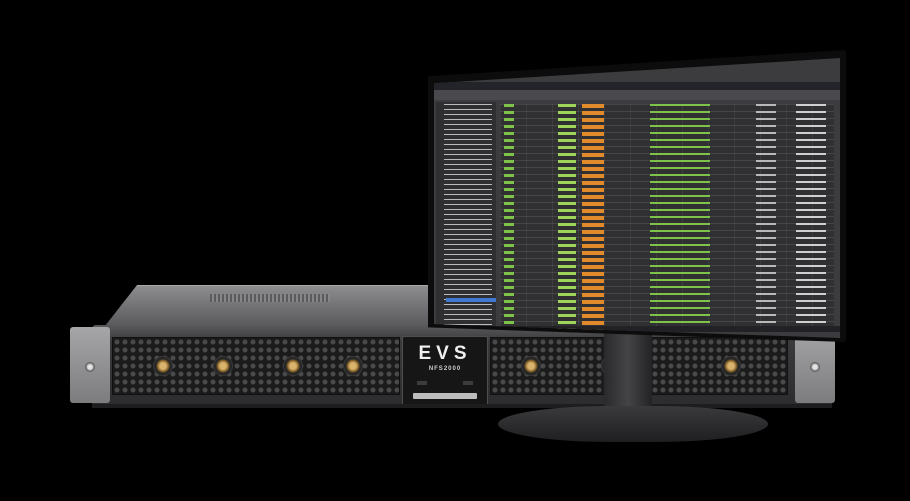 The image size is (910, 501). Describe the element at coordinates (256, 366) in the screenshot. I see `fan-grille-left` at that location.